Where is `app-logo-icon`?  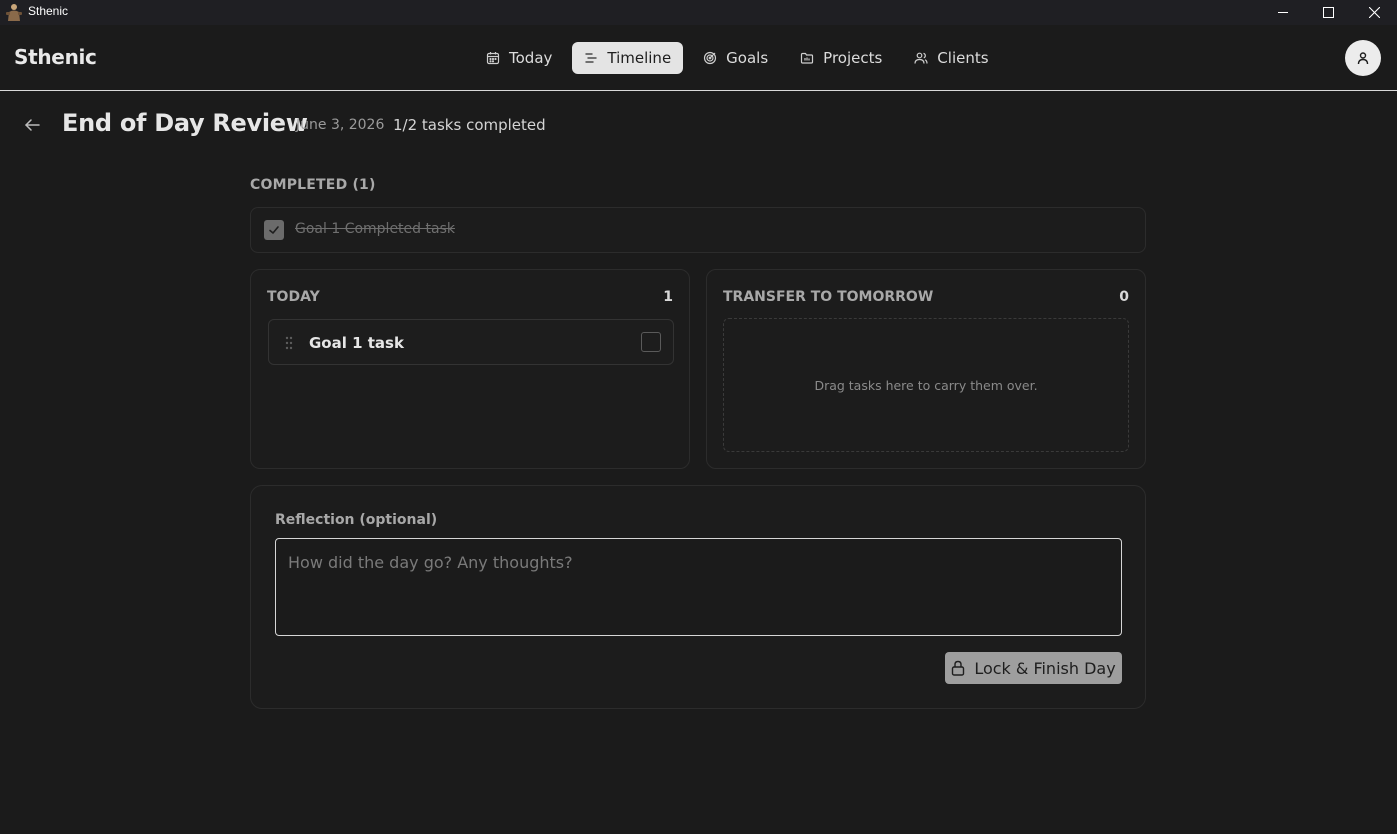 app-logo-icon is located at coordinates (14, 12).